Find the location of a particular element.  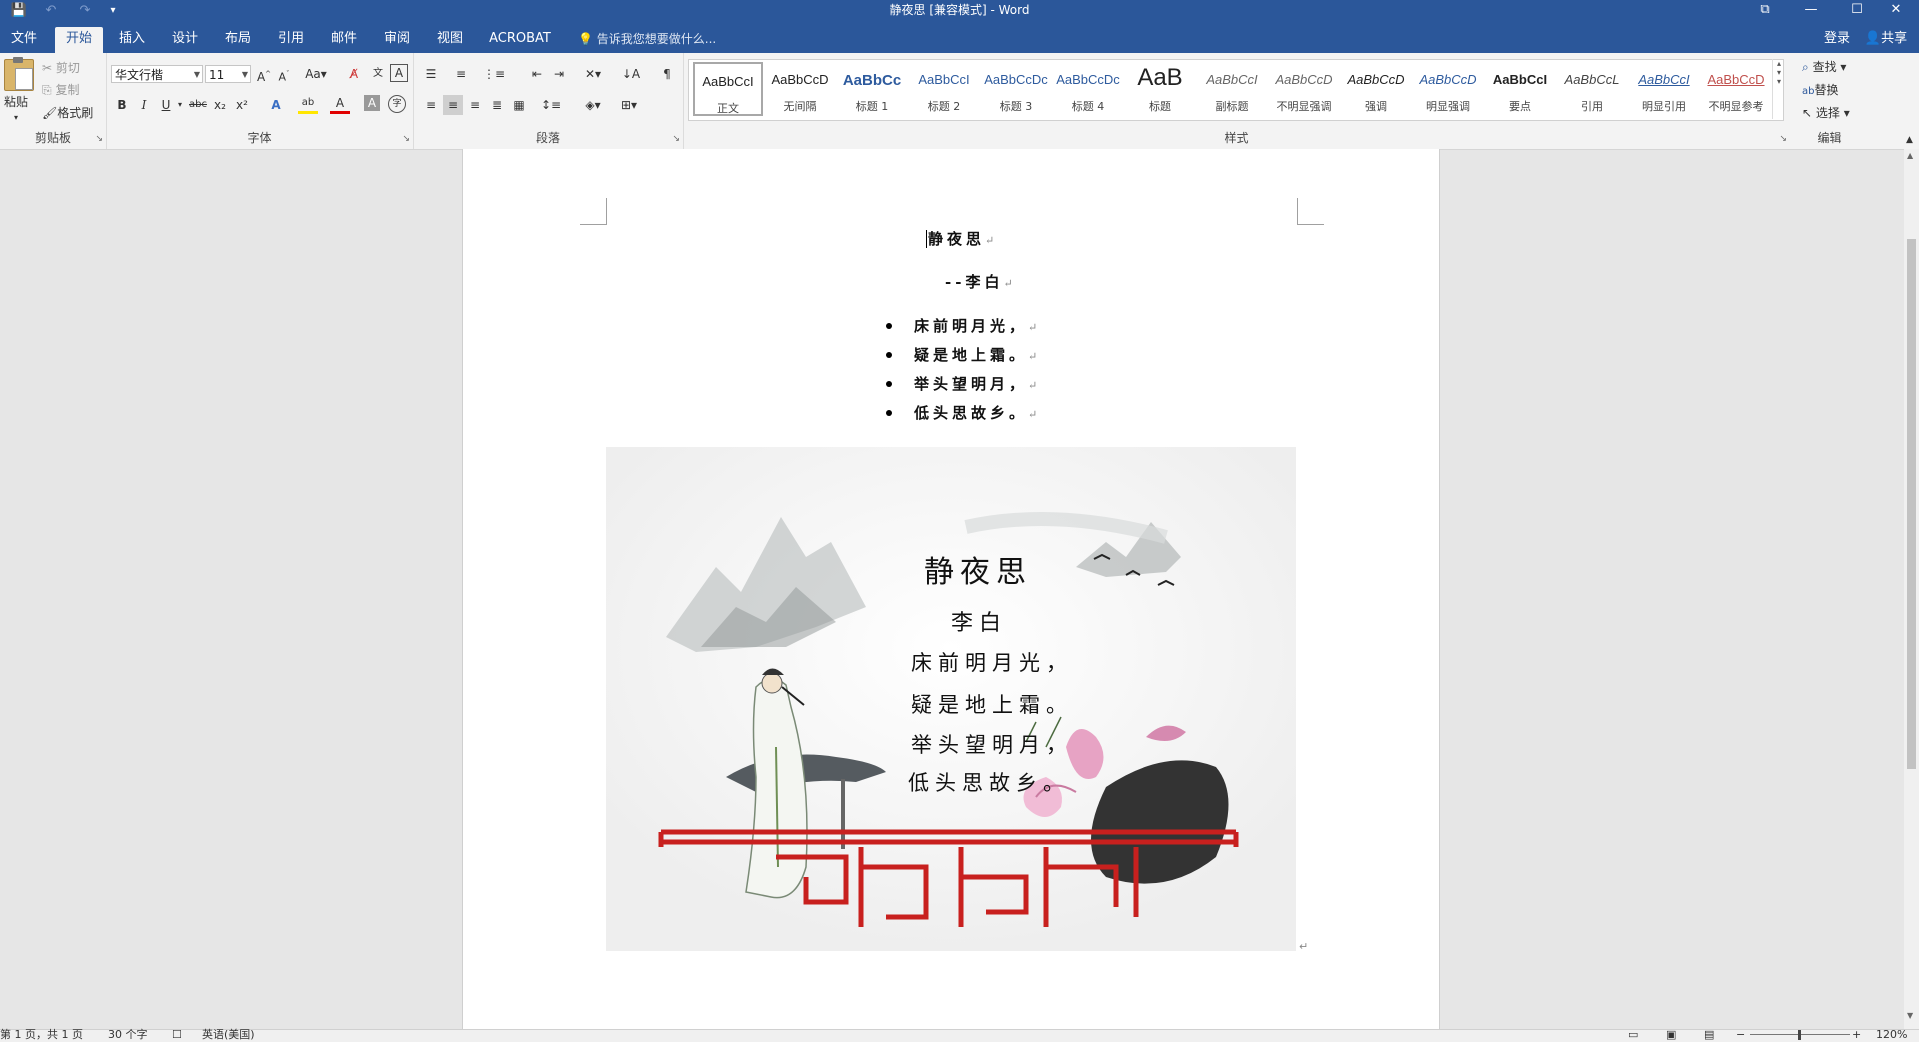

show-marks-icon: ¶ is located at coordinates (667, 74).